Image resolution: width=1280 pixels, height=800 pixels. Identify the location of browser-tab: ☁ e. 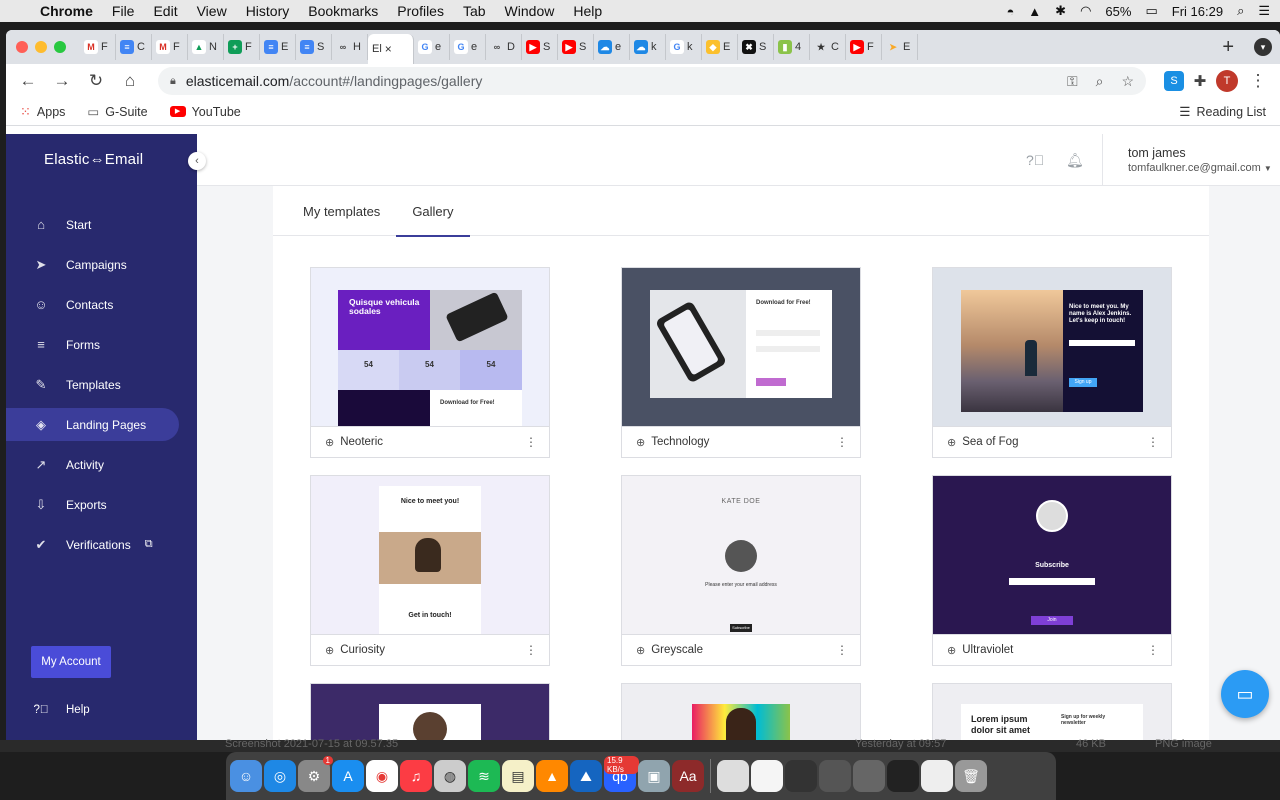
(612, 47).